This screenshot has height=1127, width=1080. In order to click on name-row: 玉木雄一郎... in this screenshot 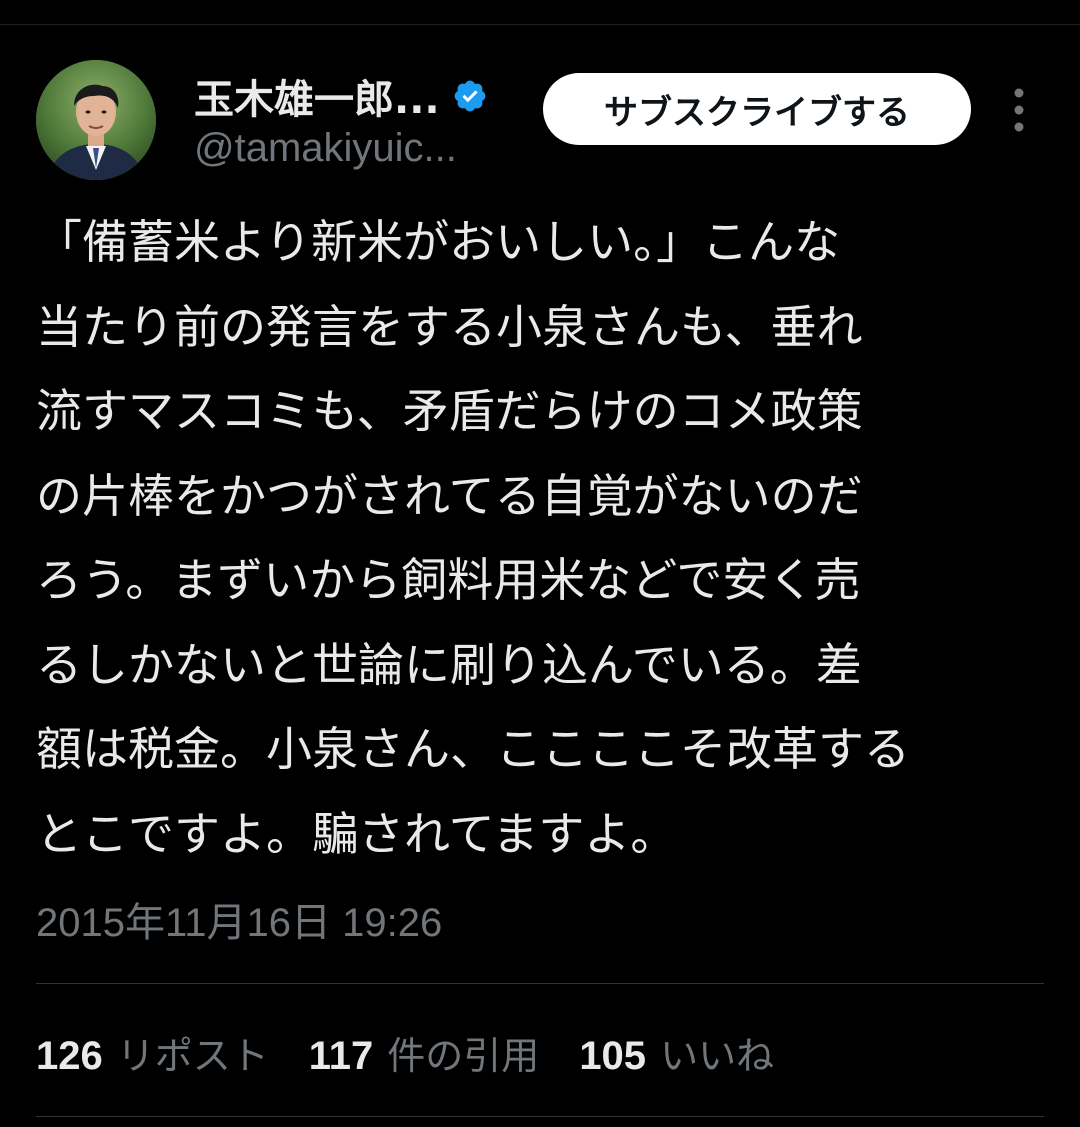, I will do `click(341, 96)`.